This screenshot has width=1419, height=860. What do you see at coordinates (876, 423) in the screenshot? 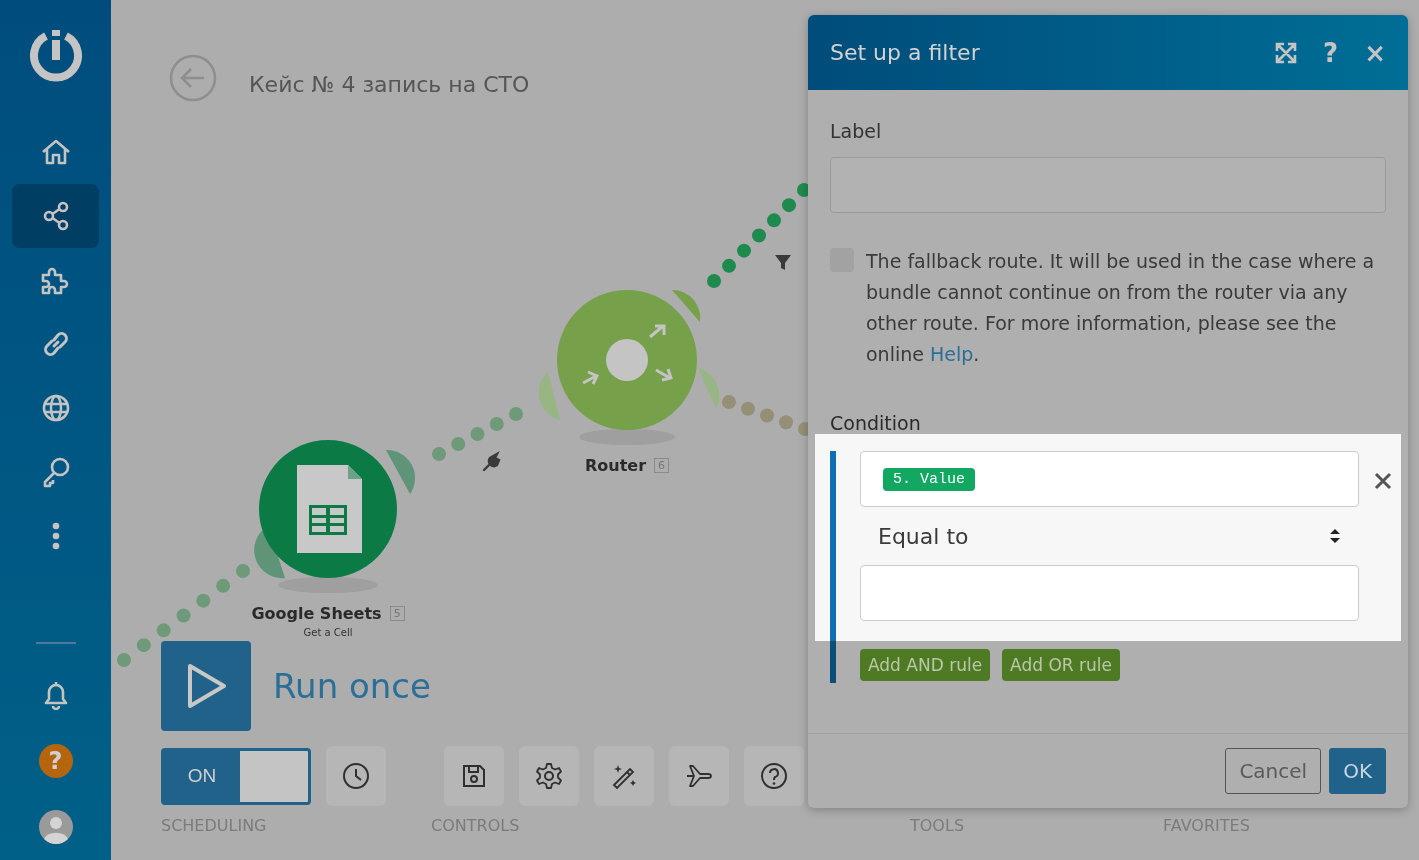
I see `condition-label: Condition` at bounding box center [876, 423].